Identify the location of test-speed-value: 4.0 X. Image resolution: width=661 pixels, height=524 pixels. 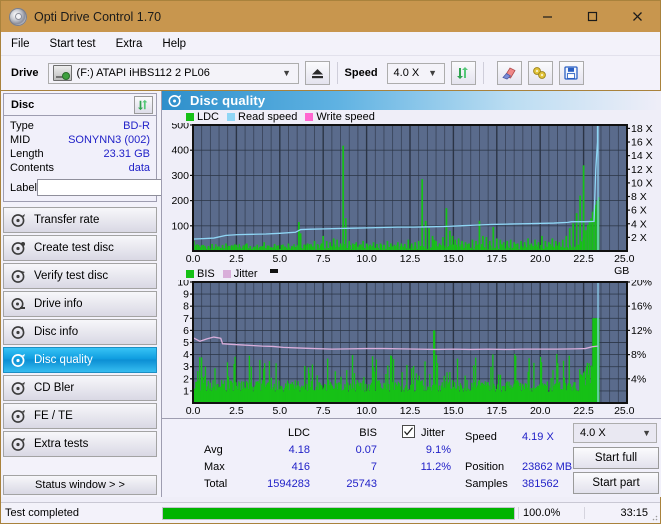
(593, 433).